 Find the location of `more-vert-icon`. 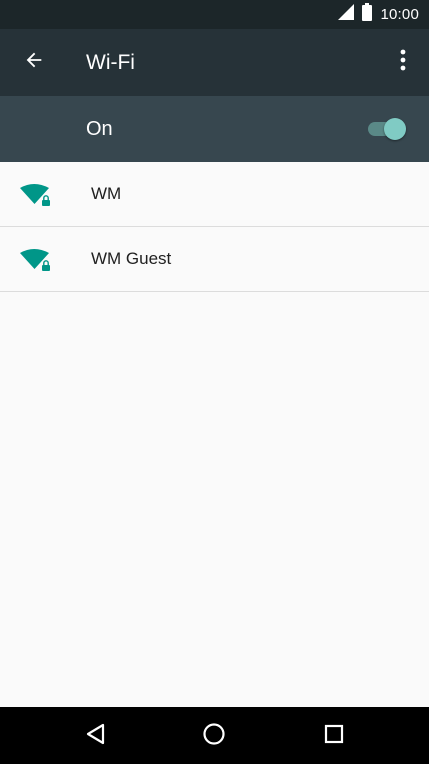

more-vert-icon is located at coordinates (403, 62).